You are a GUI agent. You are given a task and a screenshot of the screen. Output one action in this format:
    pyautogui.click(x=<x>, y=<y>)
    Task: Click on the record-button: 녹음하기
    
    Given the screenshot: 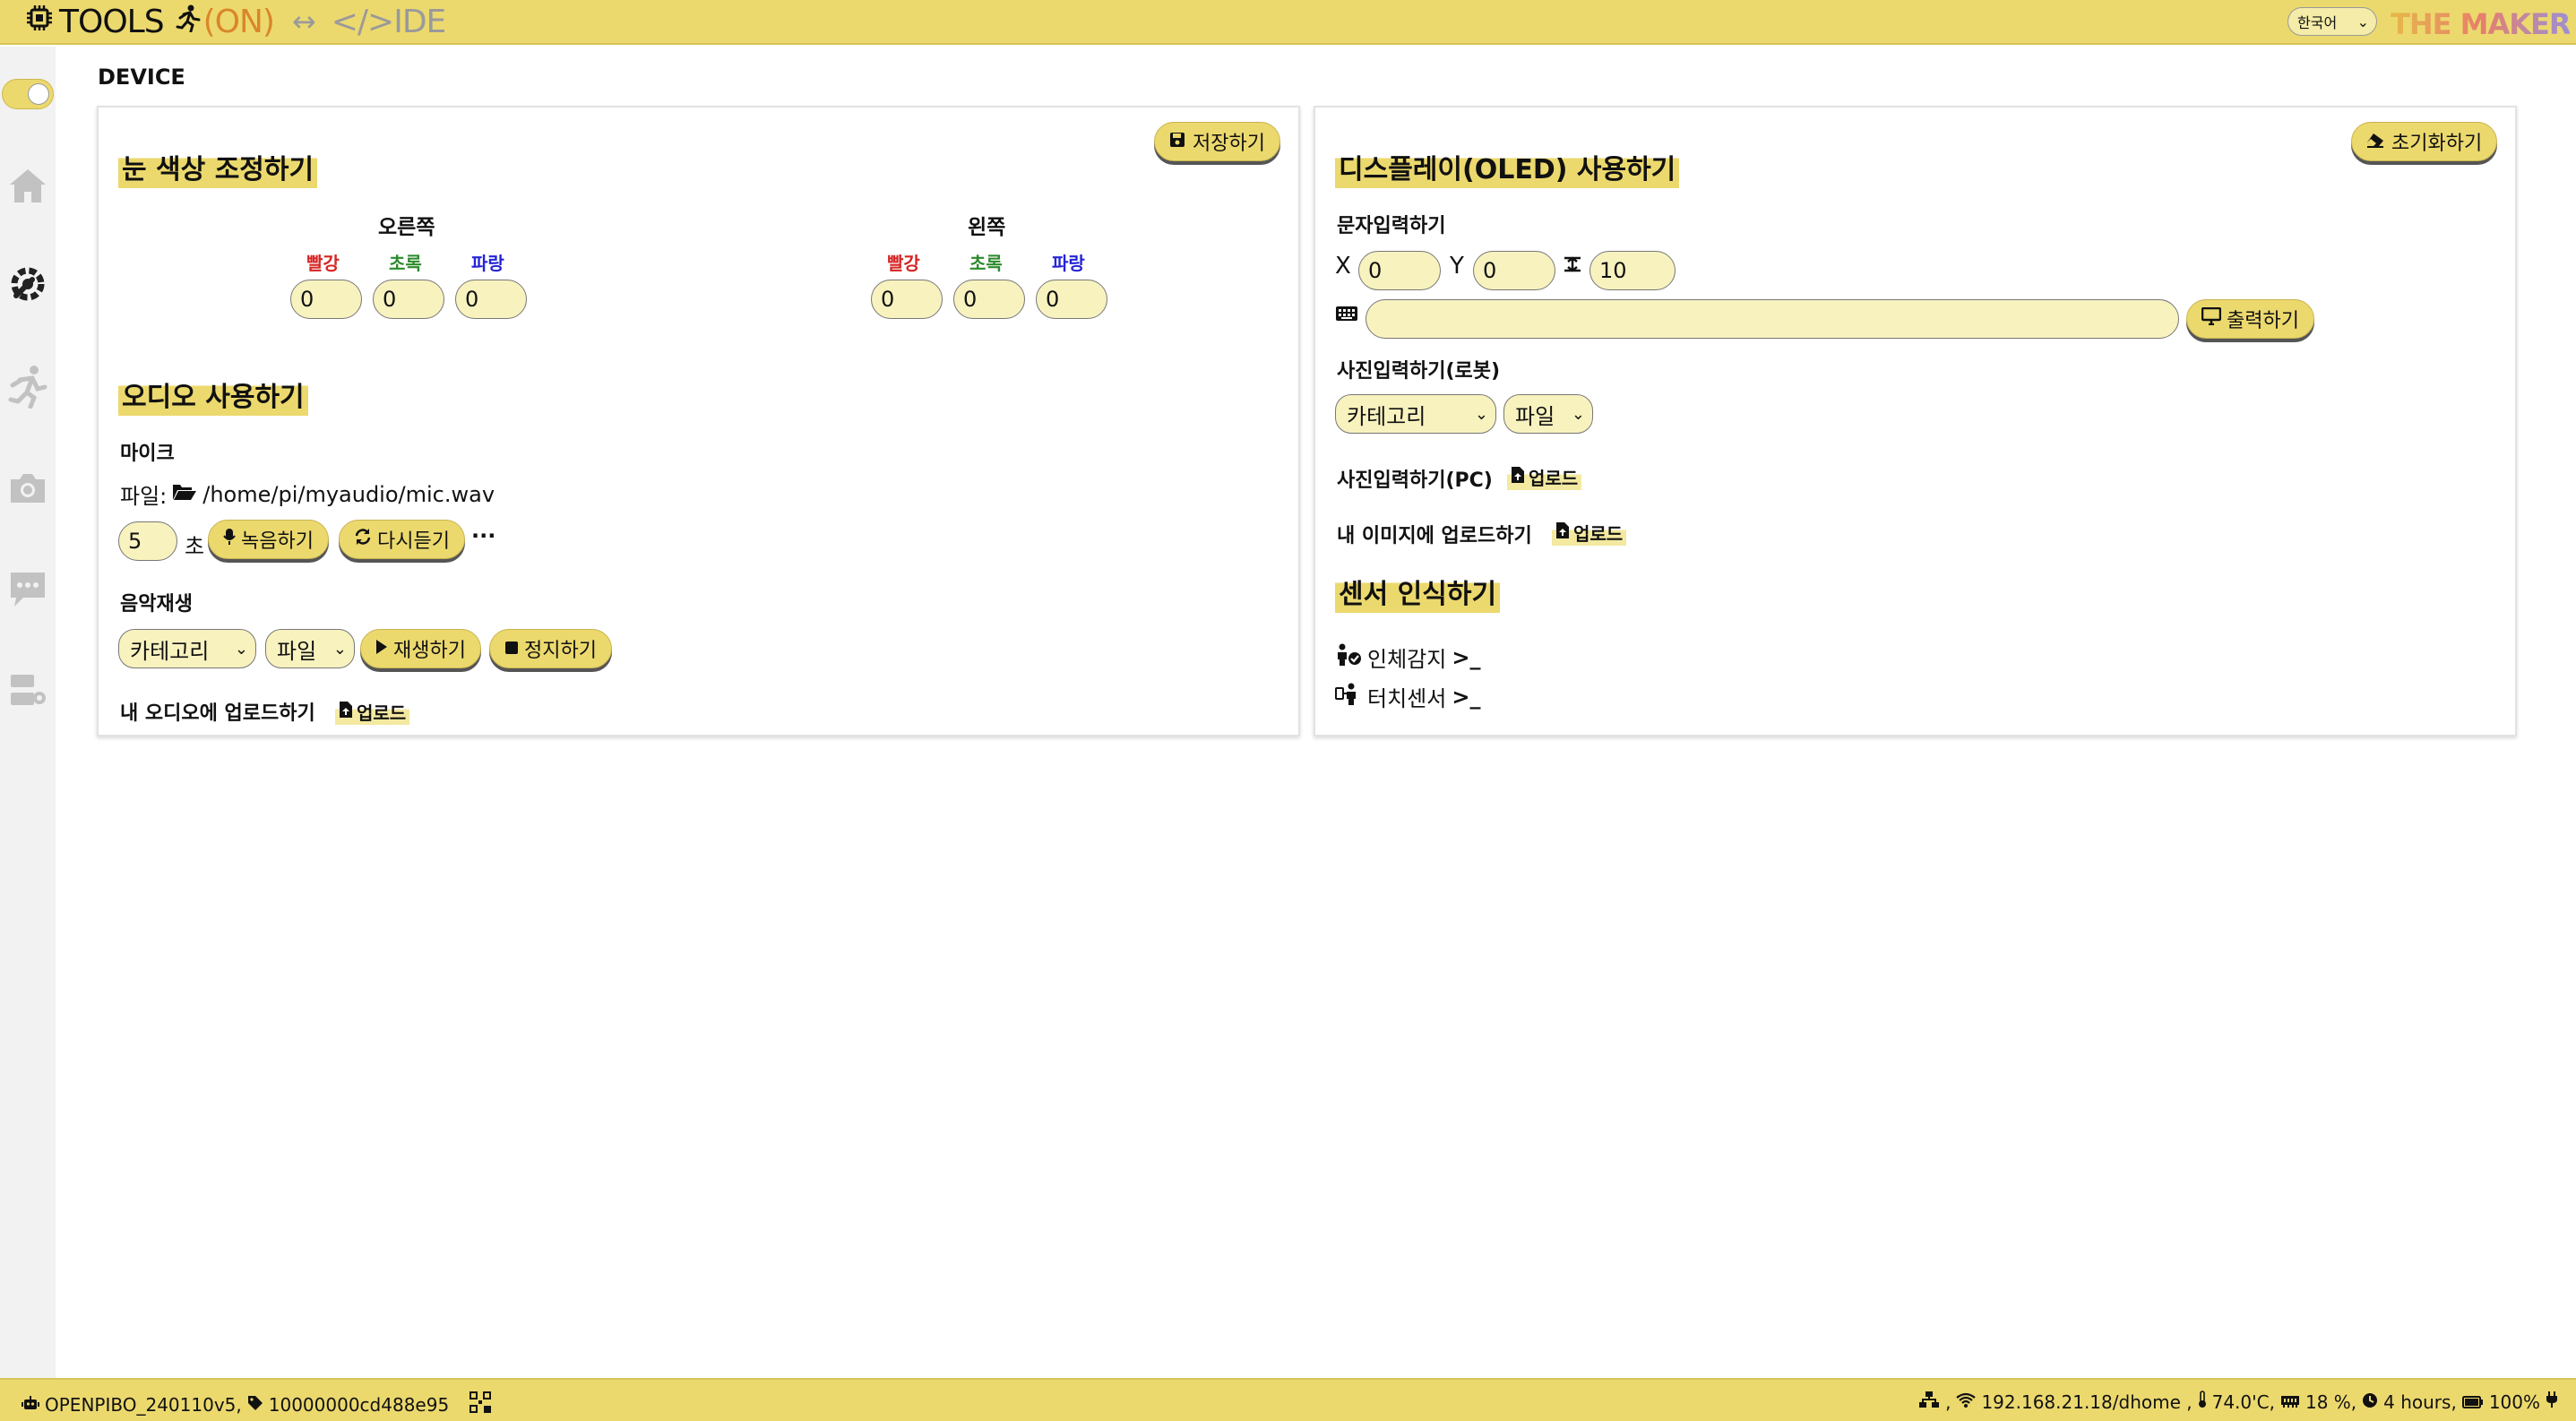 What is the action you would take?
    pyautogui.click(x=268, y=539)
    